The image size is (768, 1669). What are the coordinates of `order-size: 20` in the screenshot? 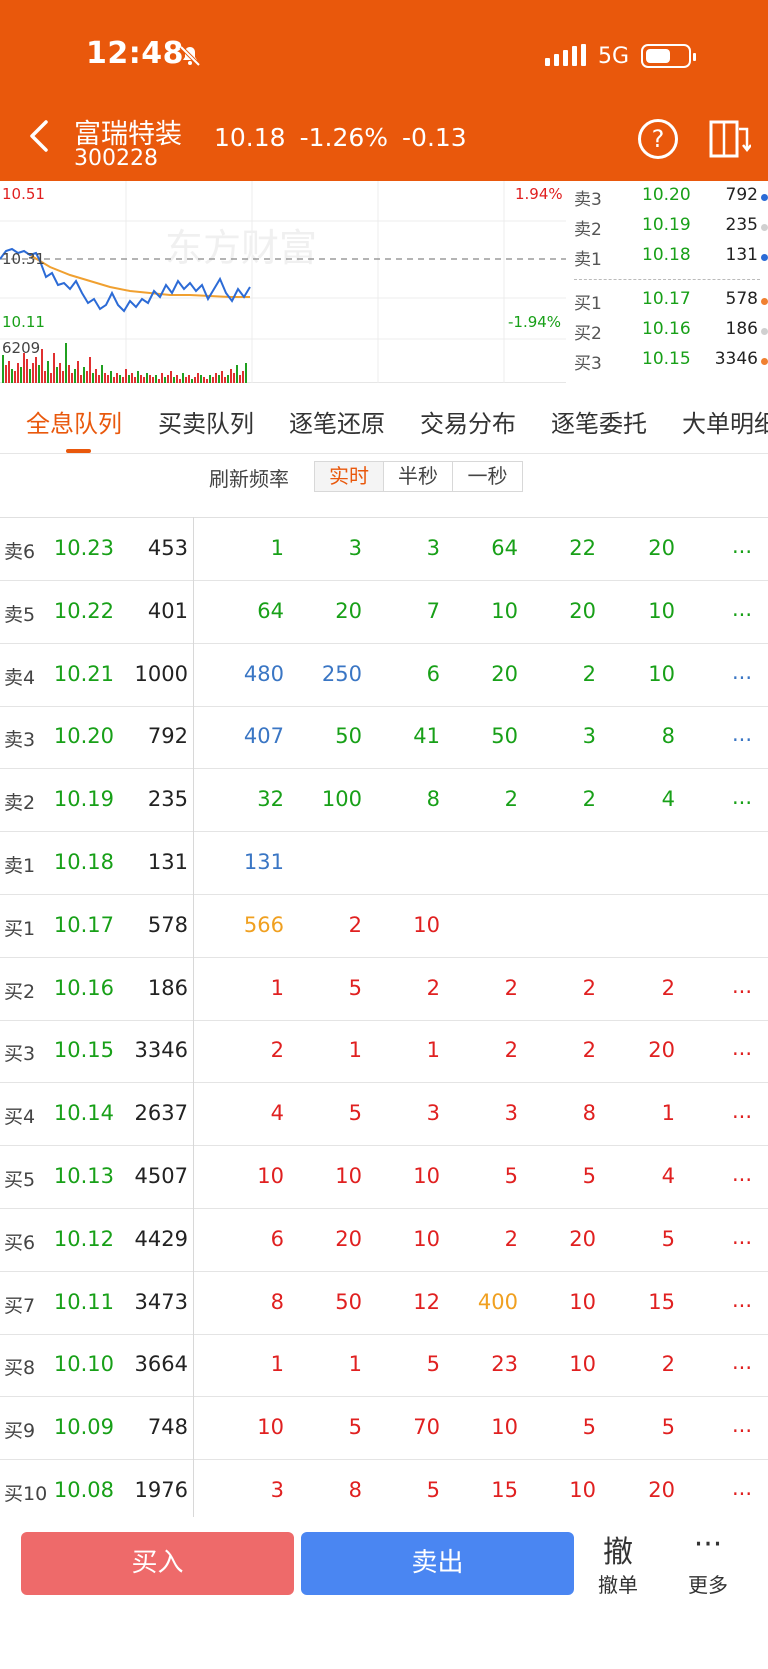 It's located at (582, 610).